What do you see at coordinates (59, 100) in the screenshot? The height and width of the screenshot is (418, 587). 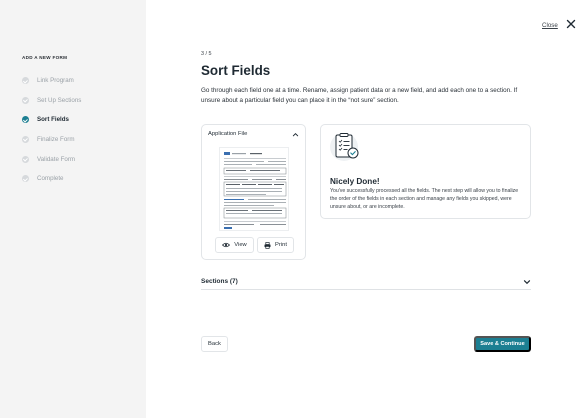 I see `step-label: Set Up Sections` at bounding box center [59, 100].